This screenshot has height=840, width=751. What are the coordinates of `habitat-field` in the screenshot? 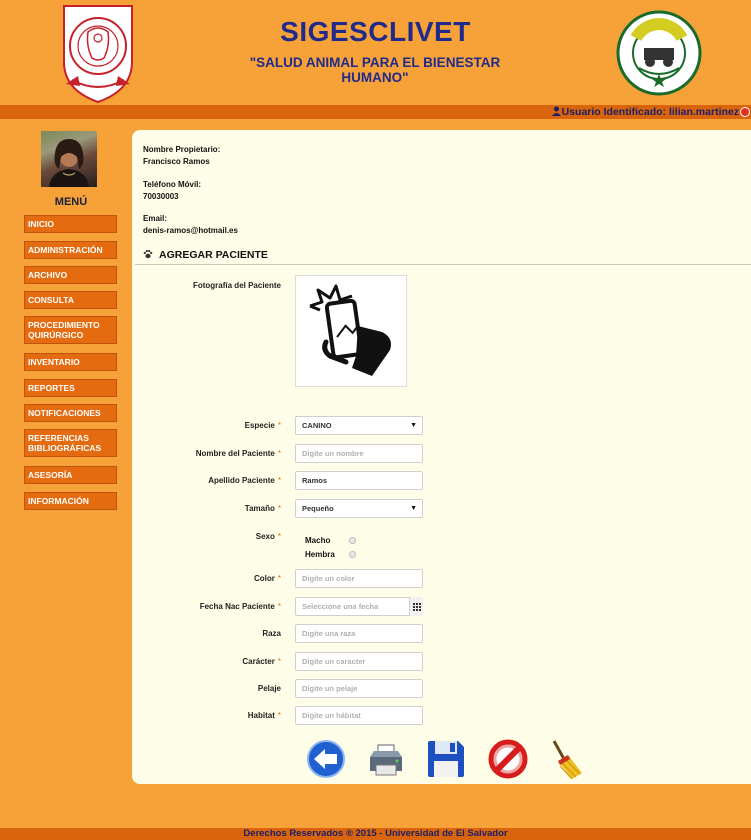 It's located at (359, 715).